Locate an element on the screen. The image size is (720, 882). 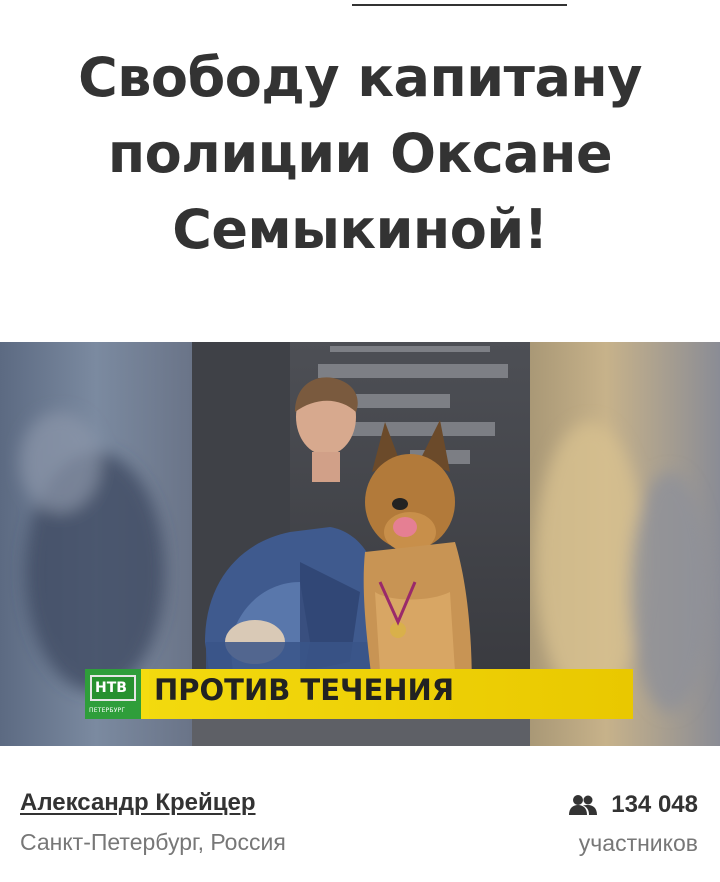
author-location: Санкт-Петербург, Россия is located at coordinates (153, 842).